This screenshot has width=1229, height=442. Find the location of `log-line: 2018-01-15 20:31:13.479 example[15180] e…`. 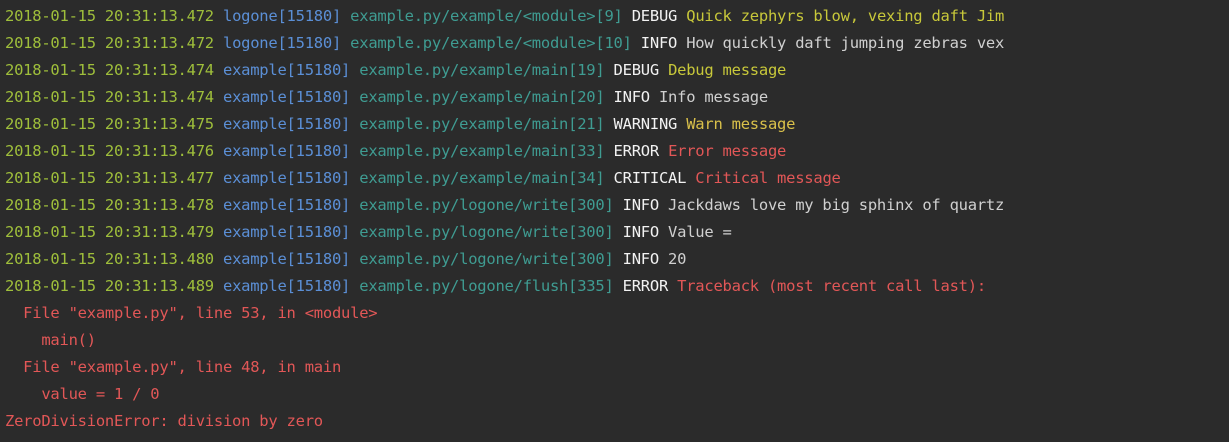

log-line: 2018-01-15 20:31:13.479 example[15180] e… is located at coordinates (617, 232).